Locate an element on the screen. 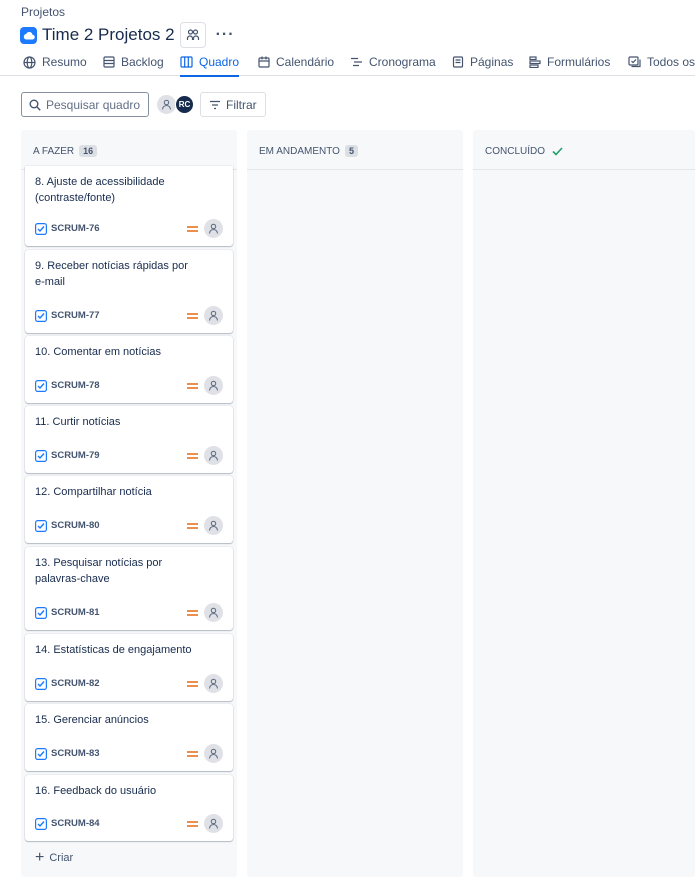 Image resolution: width=695 pixels, height=877 pixels. breadcrumb: Projetos is located at coordinates (43, 12).